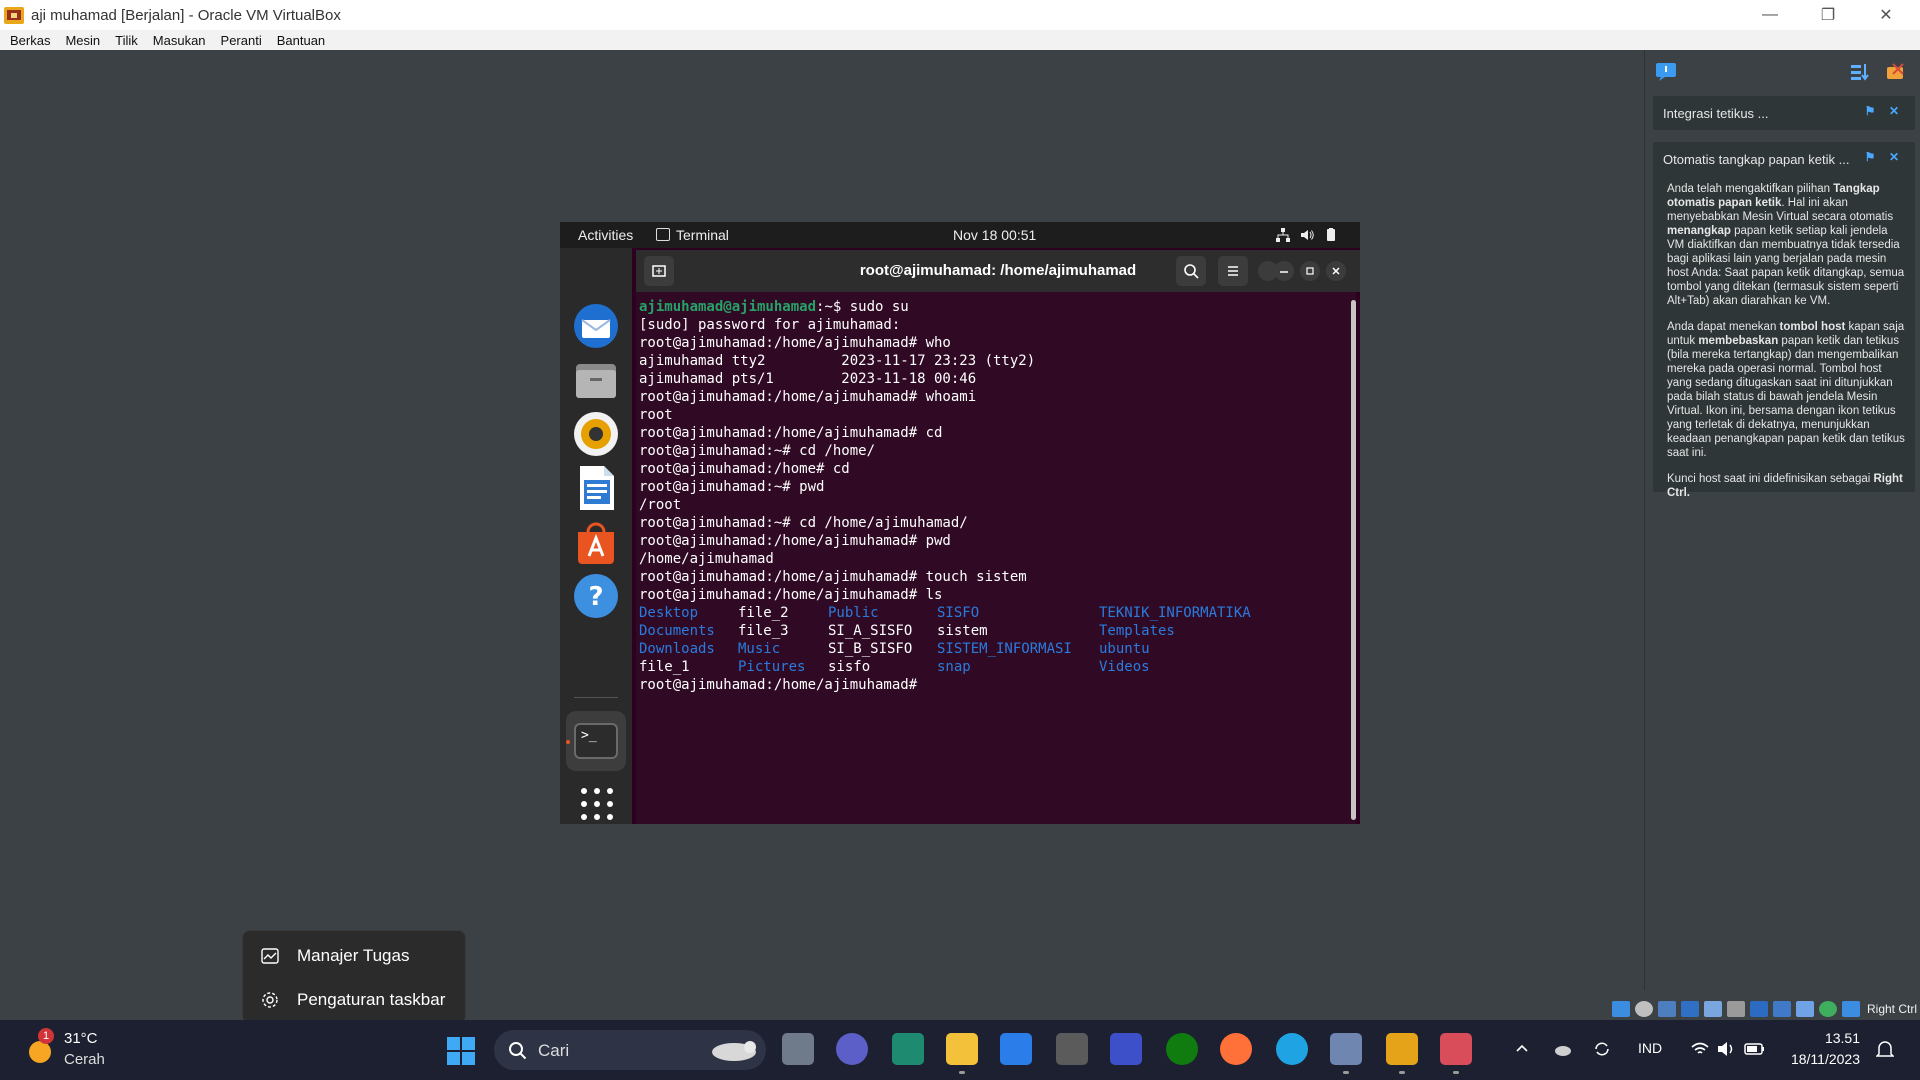 The image size is (1920, 1080). I want to click on microsoft-store-icon, so click(1016, 1049).